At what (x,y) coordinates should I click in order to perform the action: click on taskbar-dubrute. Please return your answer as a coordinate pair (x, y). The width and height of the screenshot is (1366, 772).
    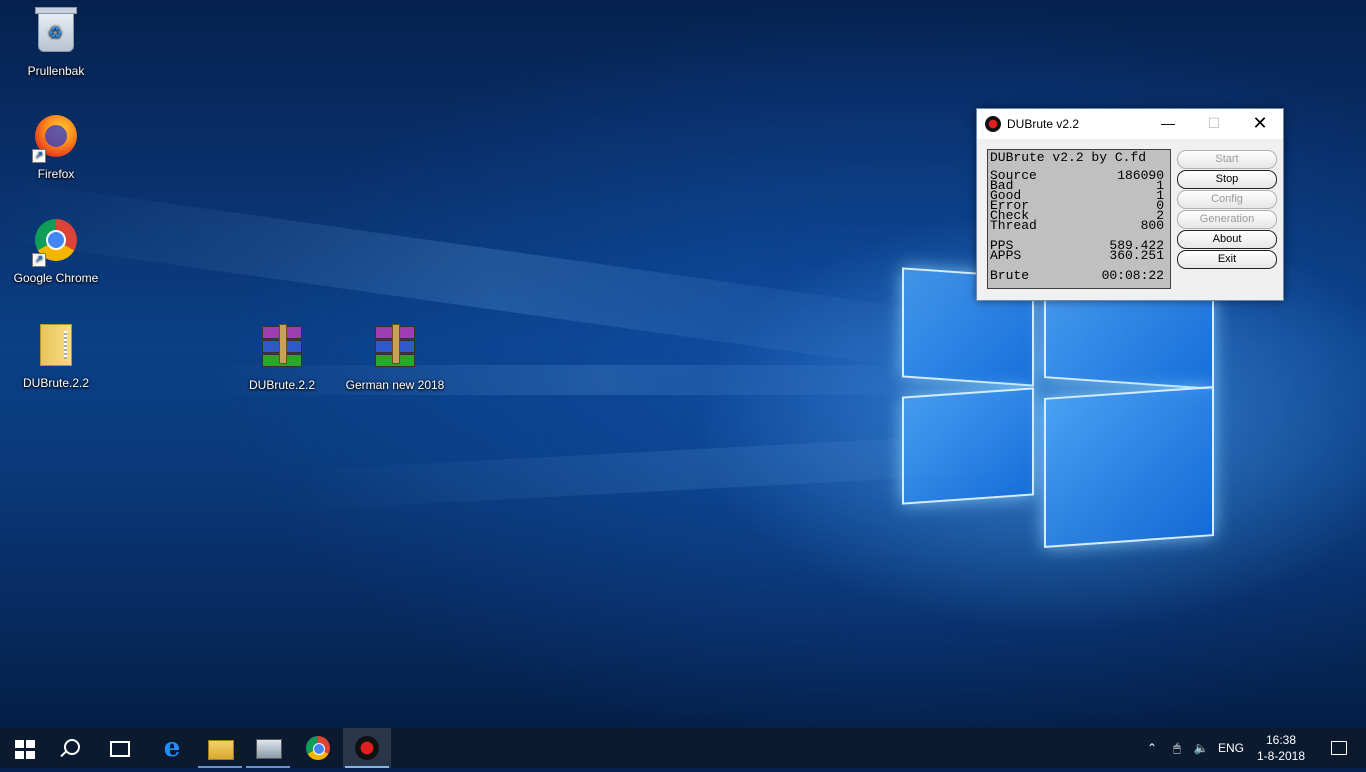
    Looking at the image, I should click on (367, 748).